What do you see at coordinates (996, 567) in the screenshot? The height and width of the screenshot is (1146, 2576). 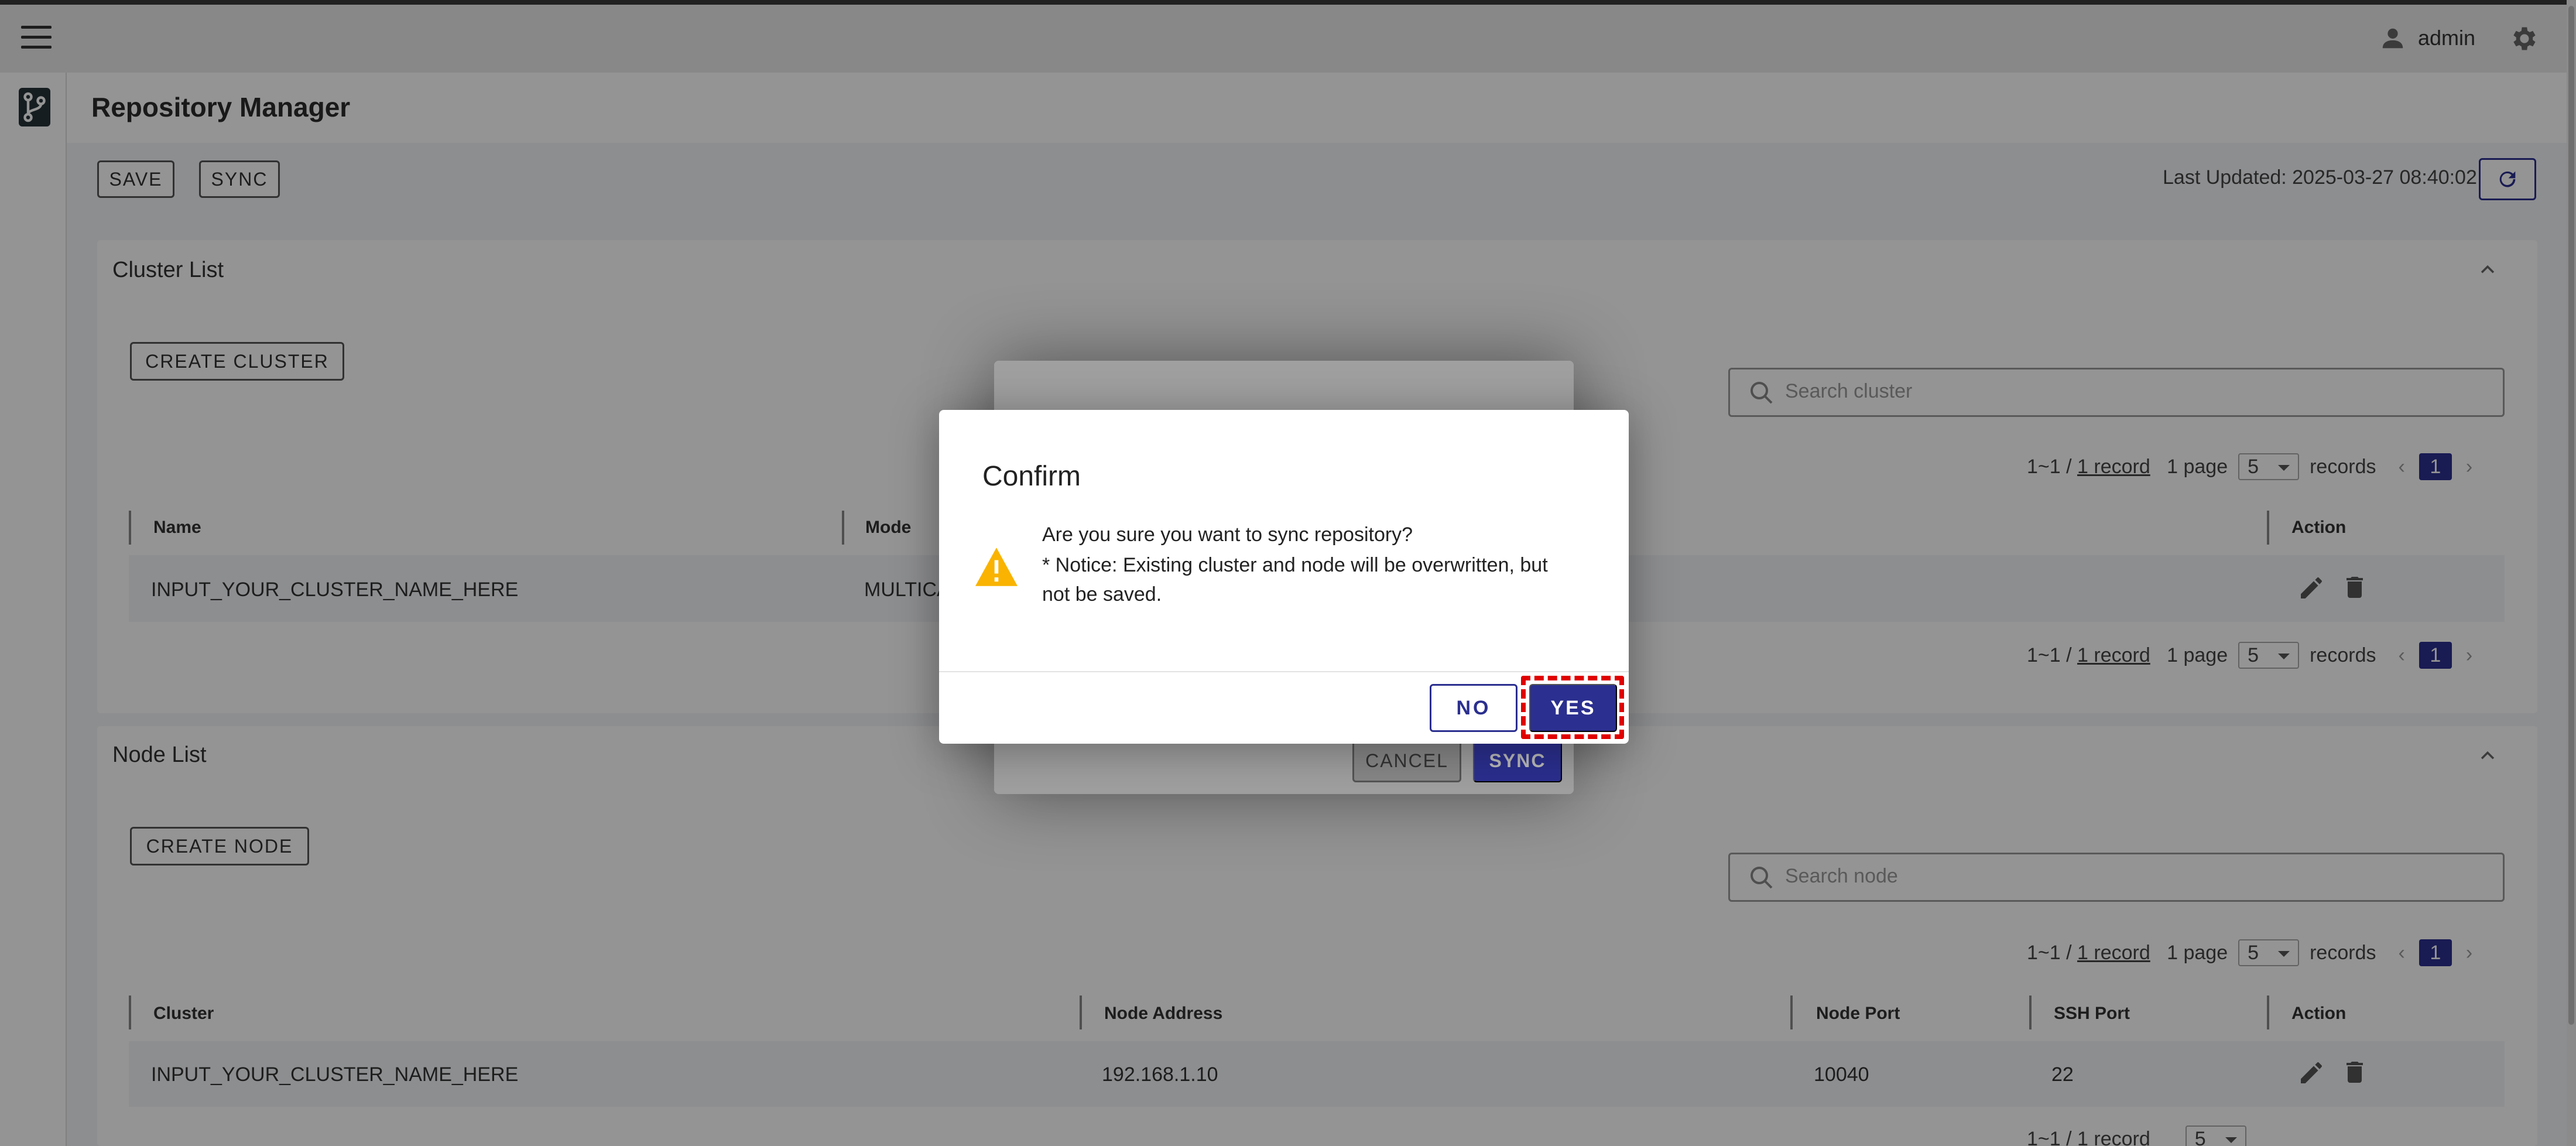 I see `warning-icon` at bounding box center [996, 567].